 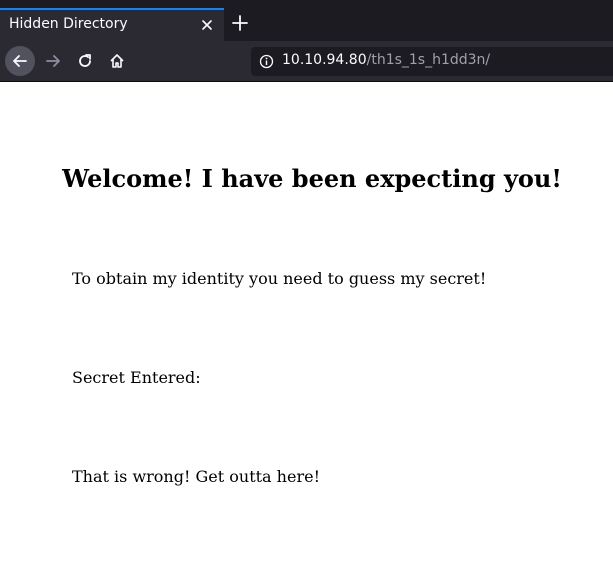 I want to click on back-arrow-icon, so click(x=20, y=61).